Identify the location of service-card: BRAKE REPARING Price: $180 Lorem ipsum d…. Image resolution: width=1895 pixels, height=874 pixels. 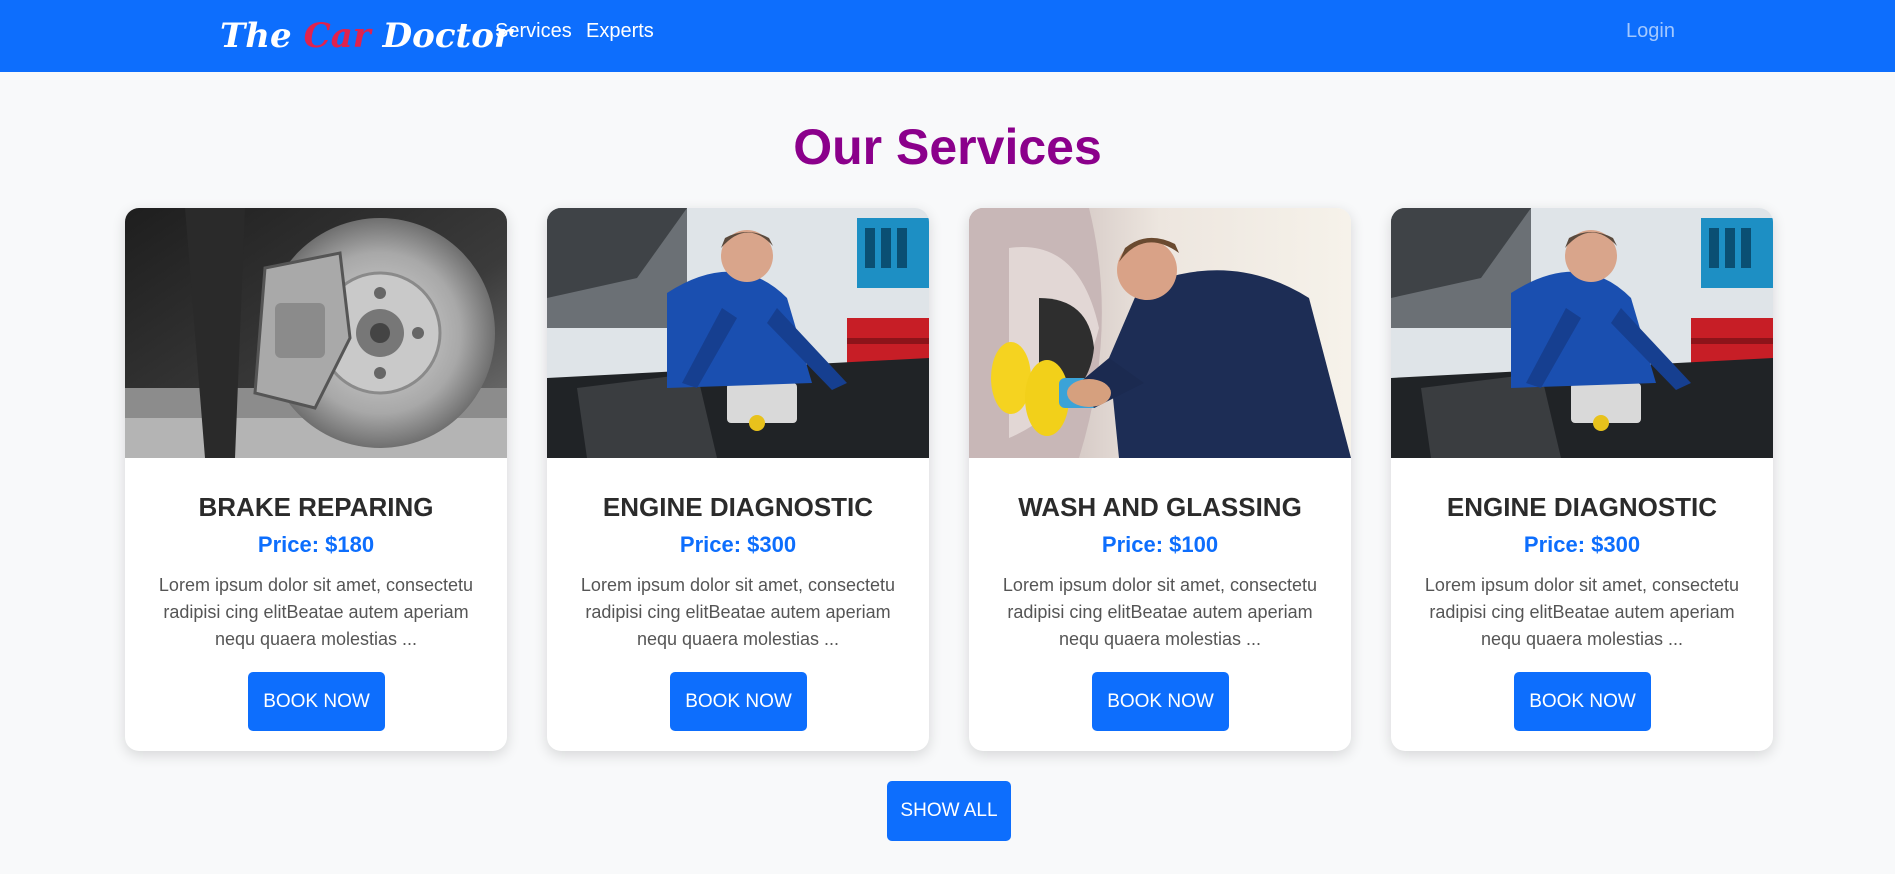
(316, 479).